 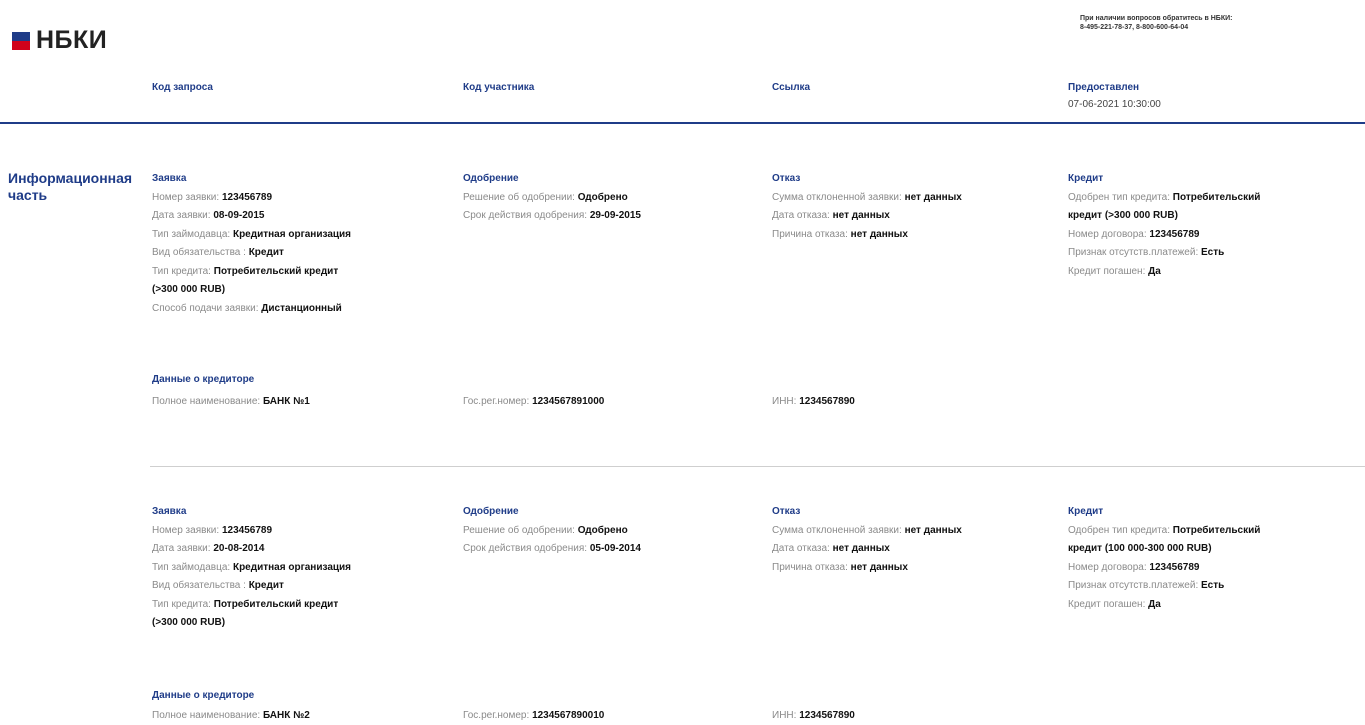 What do you see at coordinates (1154, 604) in the screenshot?
I see `row-value: Да` at bounding box center [1154, 604].